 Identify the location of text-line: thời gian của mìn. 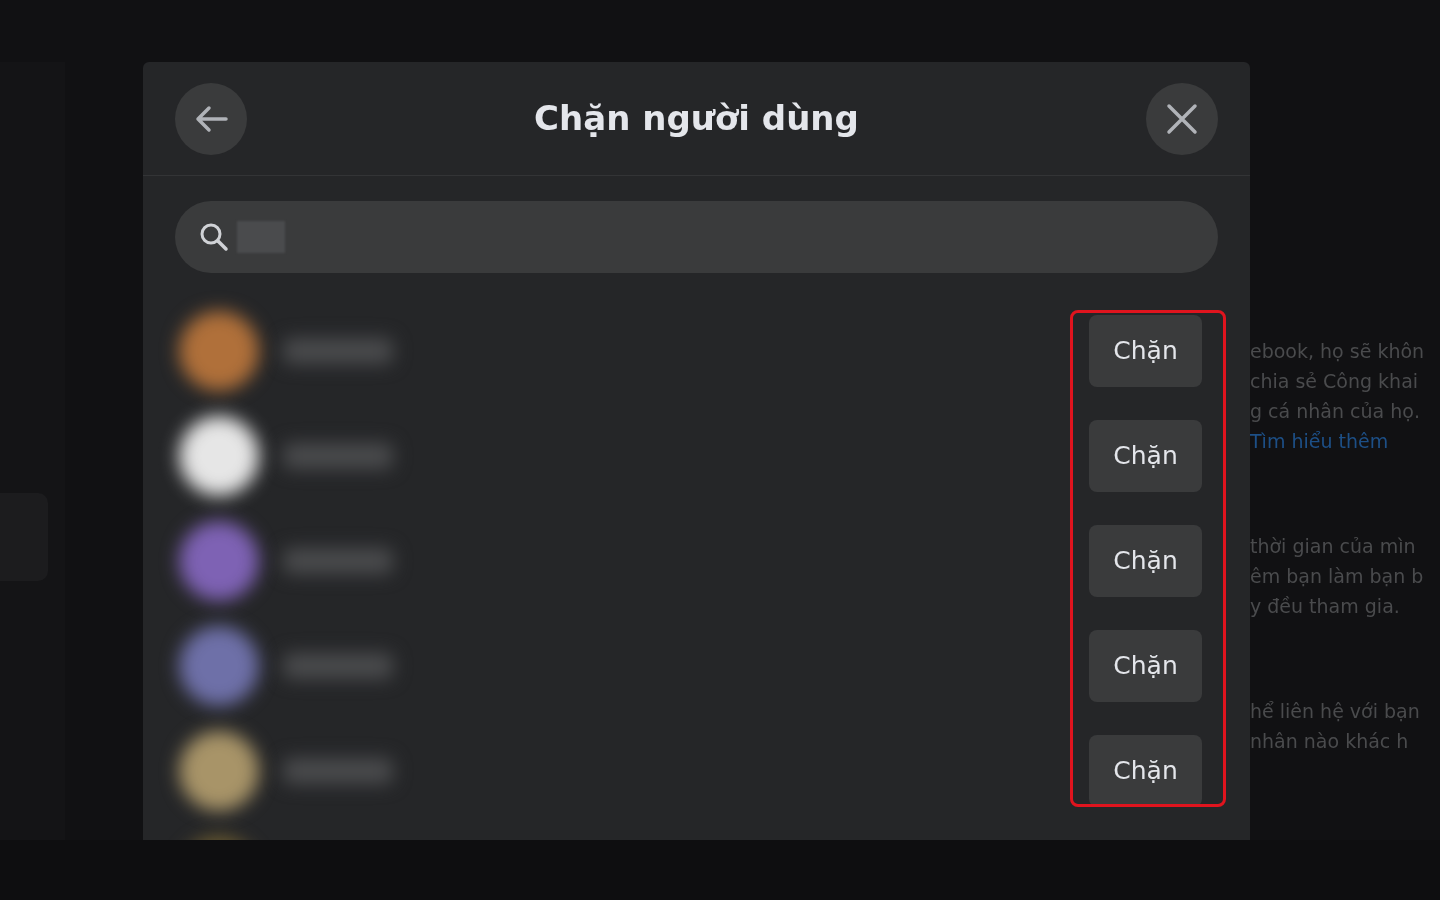
(1333, 546).